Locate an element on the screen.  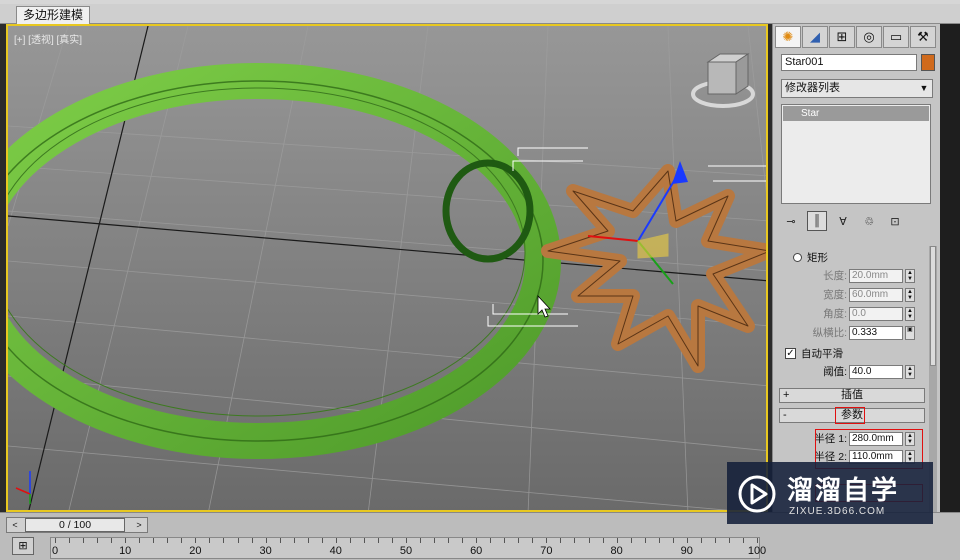
ruler-label-90: 90 is located at coordinates (686, 551).